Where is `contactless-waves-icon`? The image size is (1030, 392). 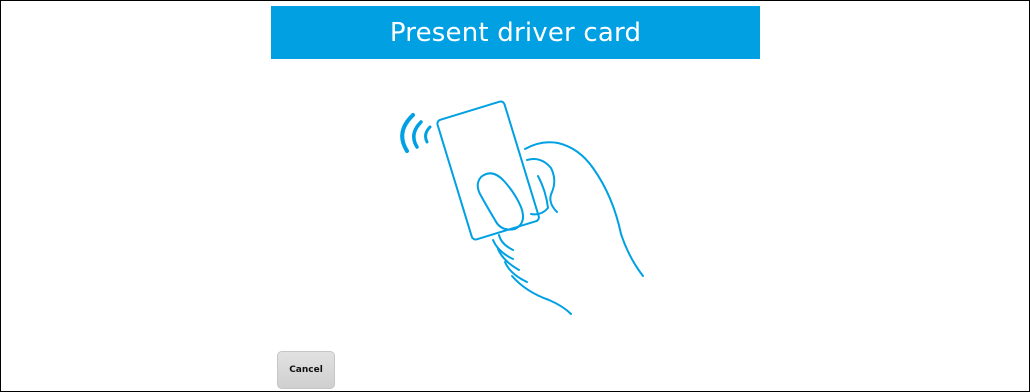 contactless-waves-icon is located at coordinates (416, 133).